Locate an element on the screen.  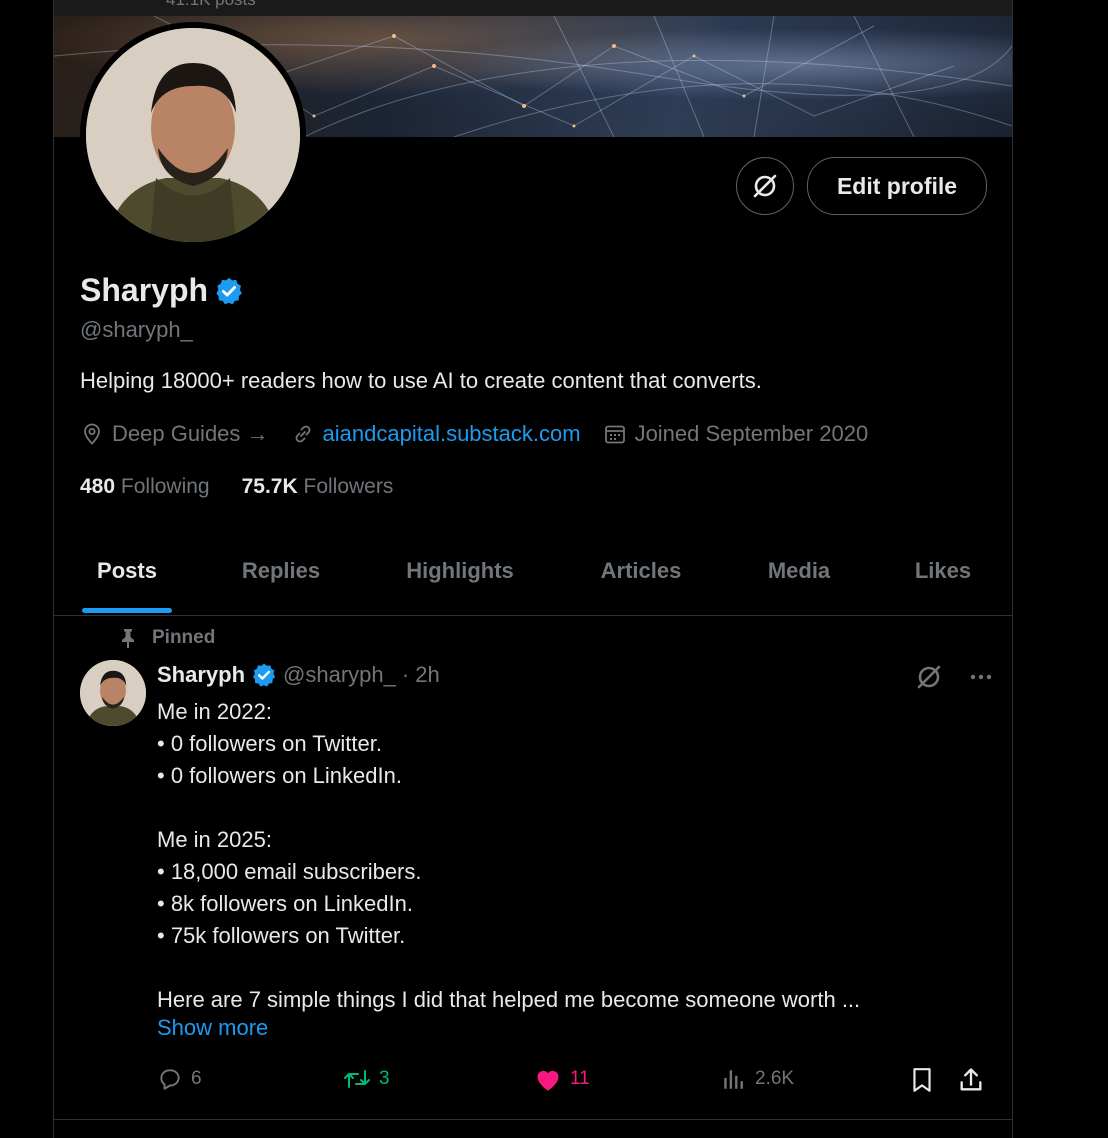
joined-label: Joined September 2020 is located at coordinates (751, 433).